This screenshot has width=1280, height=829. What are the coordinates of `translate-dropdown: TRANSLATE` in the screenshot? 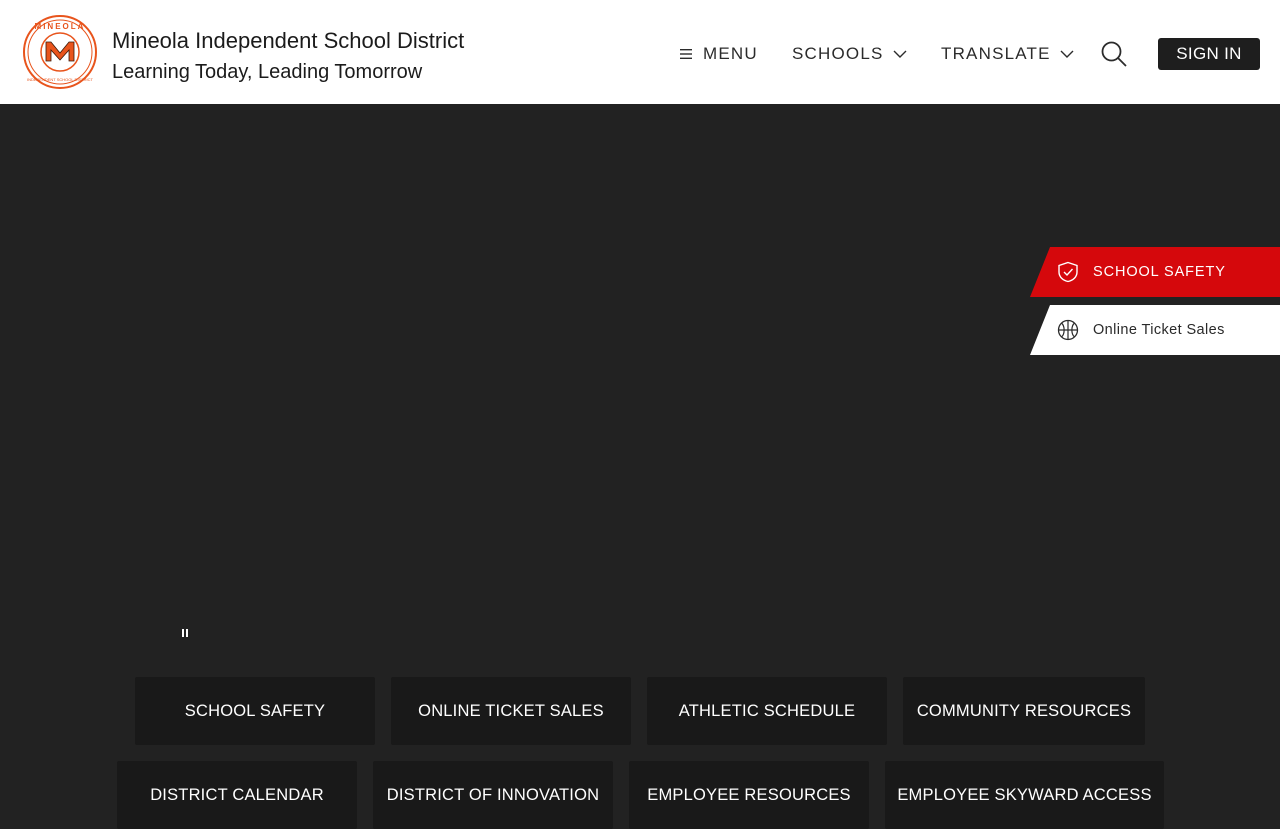 It's located at (1007, 54).